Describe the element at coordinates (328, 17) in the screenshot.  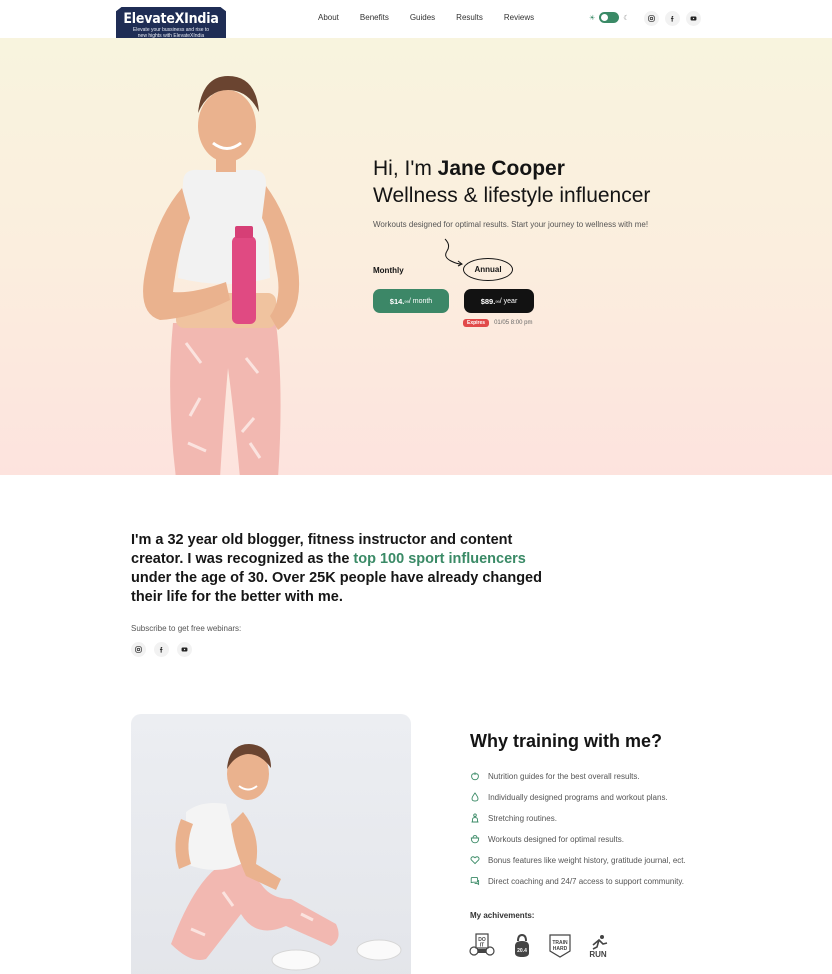
I see `nav-about: About` at that location.